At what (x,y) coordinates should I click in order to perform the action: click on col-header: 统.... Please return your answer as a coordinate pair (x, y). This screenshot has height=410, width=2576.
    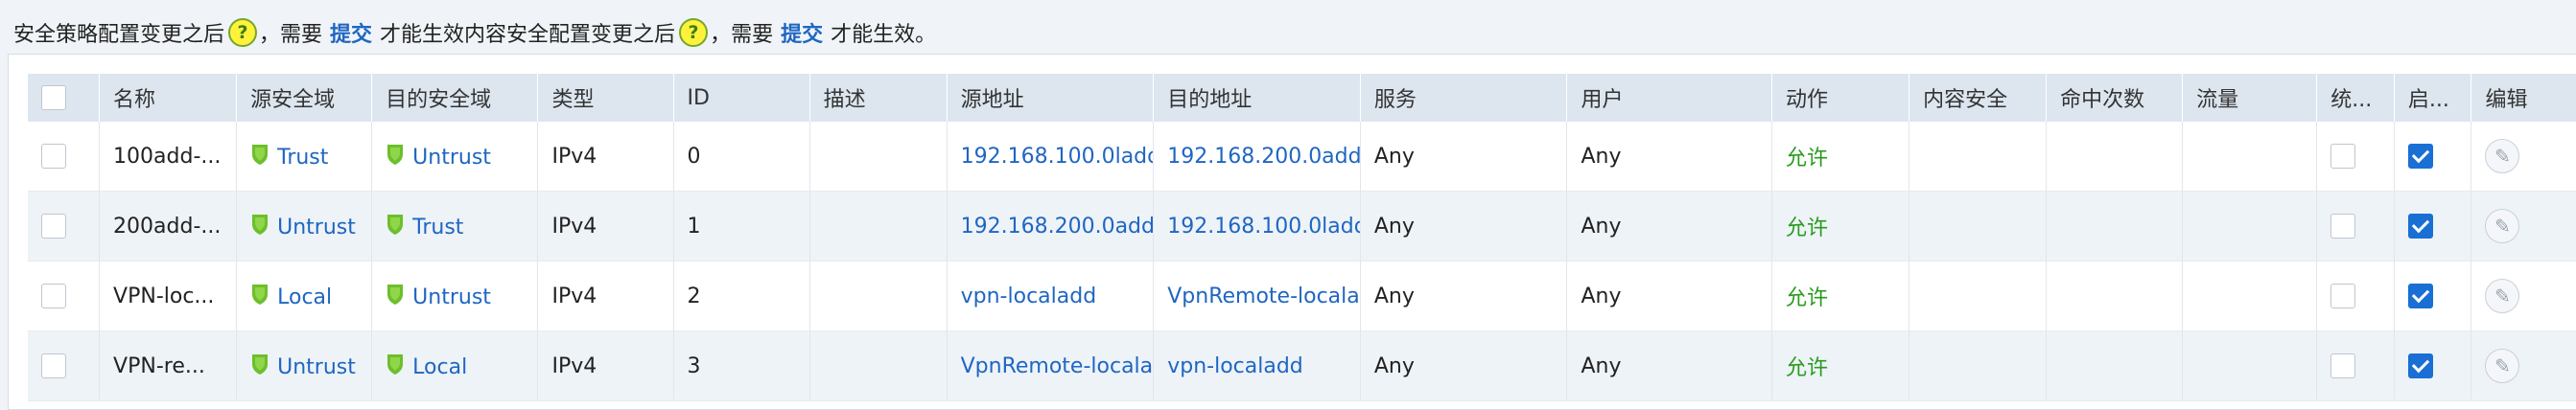
    Looking at the image, I should click on (2355, 98).